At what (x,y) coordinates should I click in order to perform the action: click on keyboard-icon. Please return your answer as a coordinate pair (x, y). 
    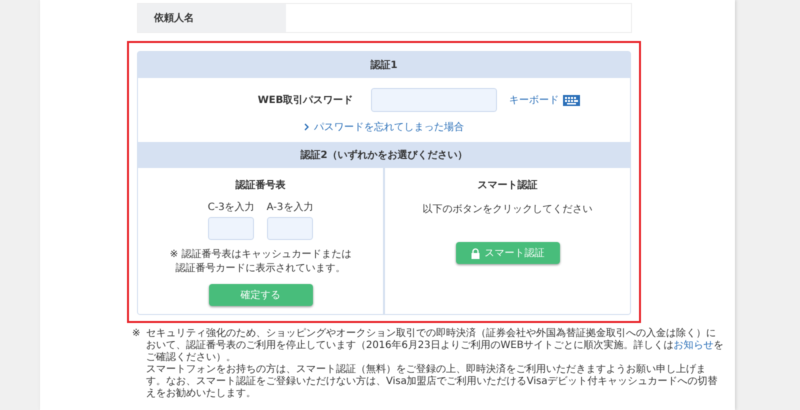
    Looking at the image, I should click on (571, 100).